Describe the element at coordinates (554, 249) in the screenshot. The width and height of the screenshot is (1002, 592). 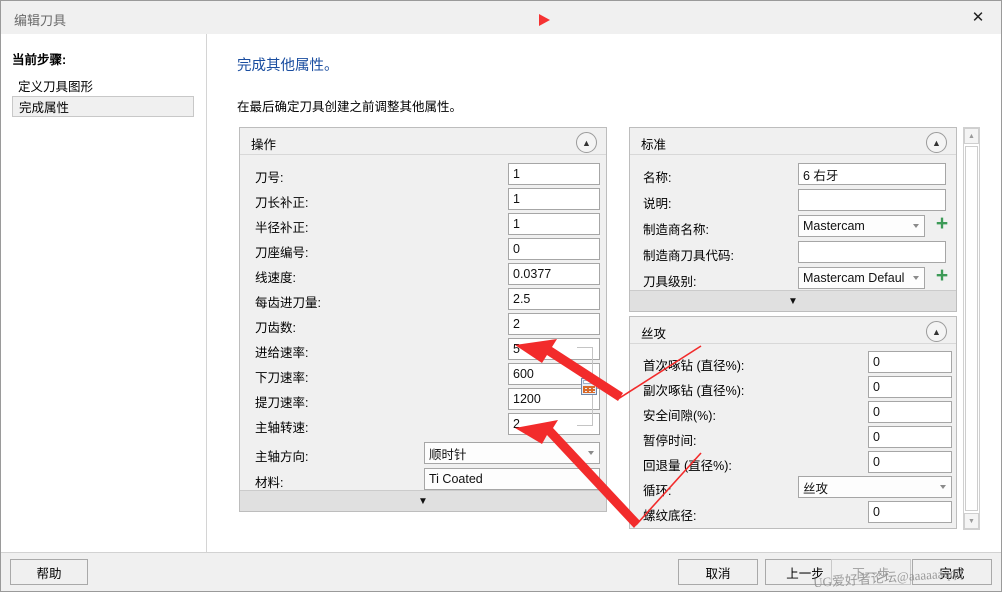
I see `field-c20992c24231c32534c21495-input: 0` at that location.